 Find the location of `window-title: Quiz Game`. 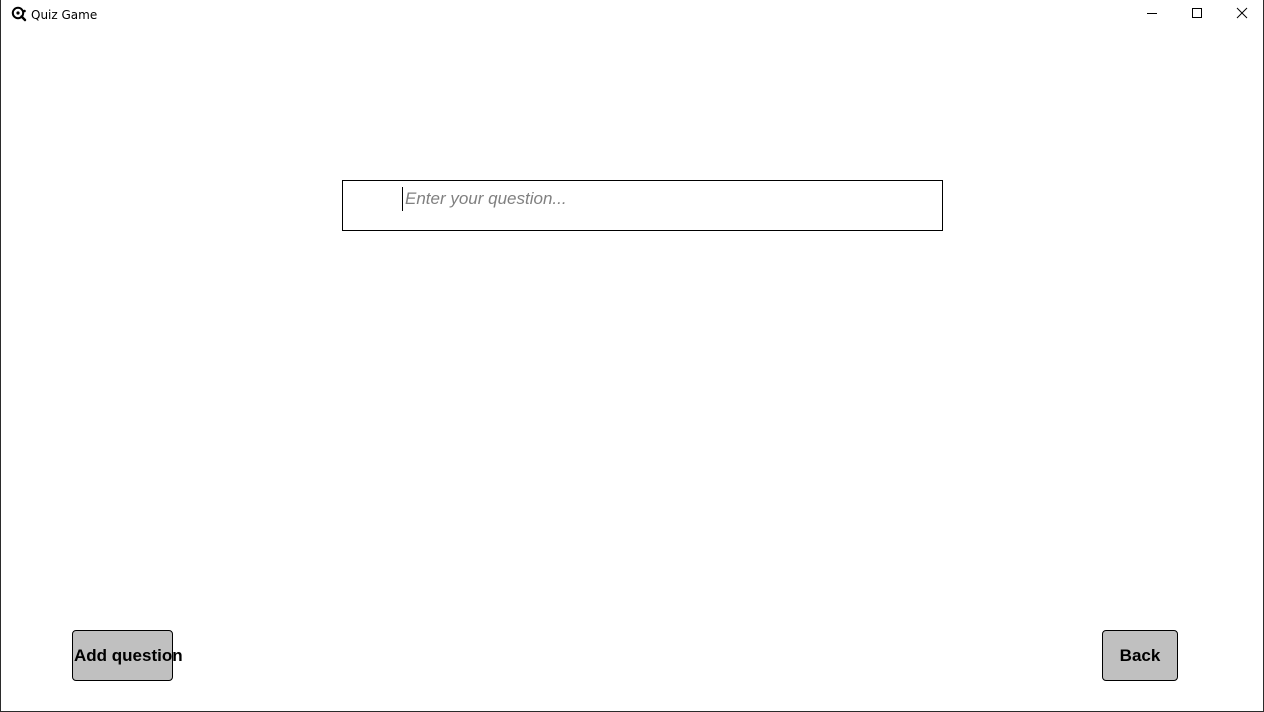

window-title: Quiz Game is located at coordinates (64, 15).